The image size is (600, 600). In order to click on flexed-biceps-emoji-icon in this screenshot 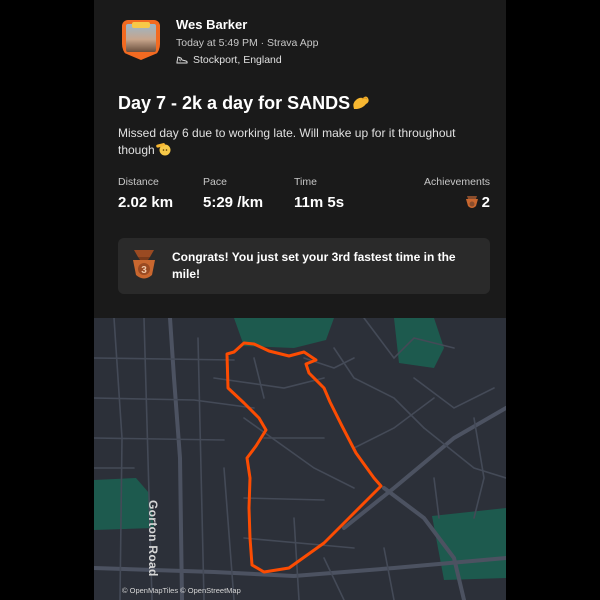, I will do `click(361, 102)`.